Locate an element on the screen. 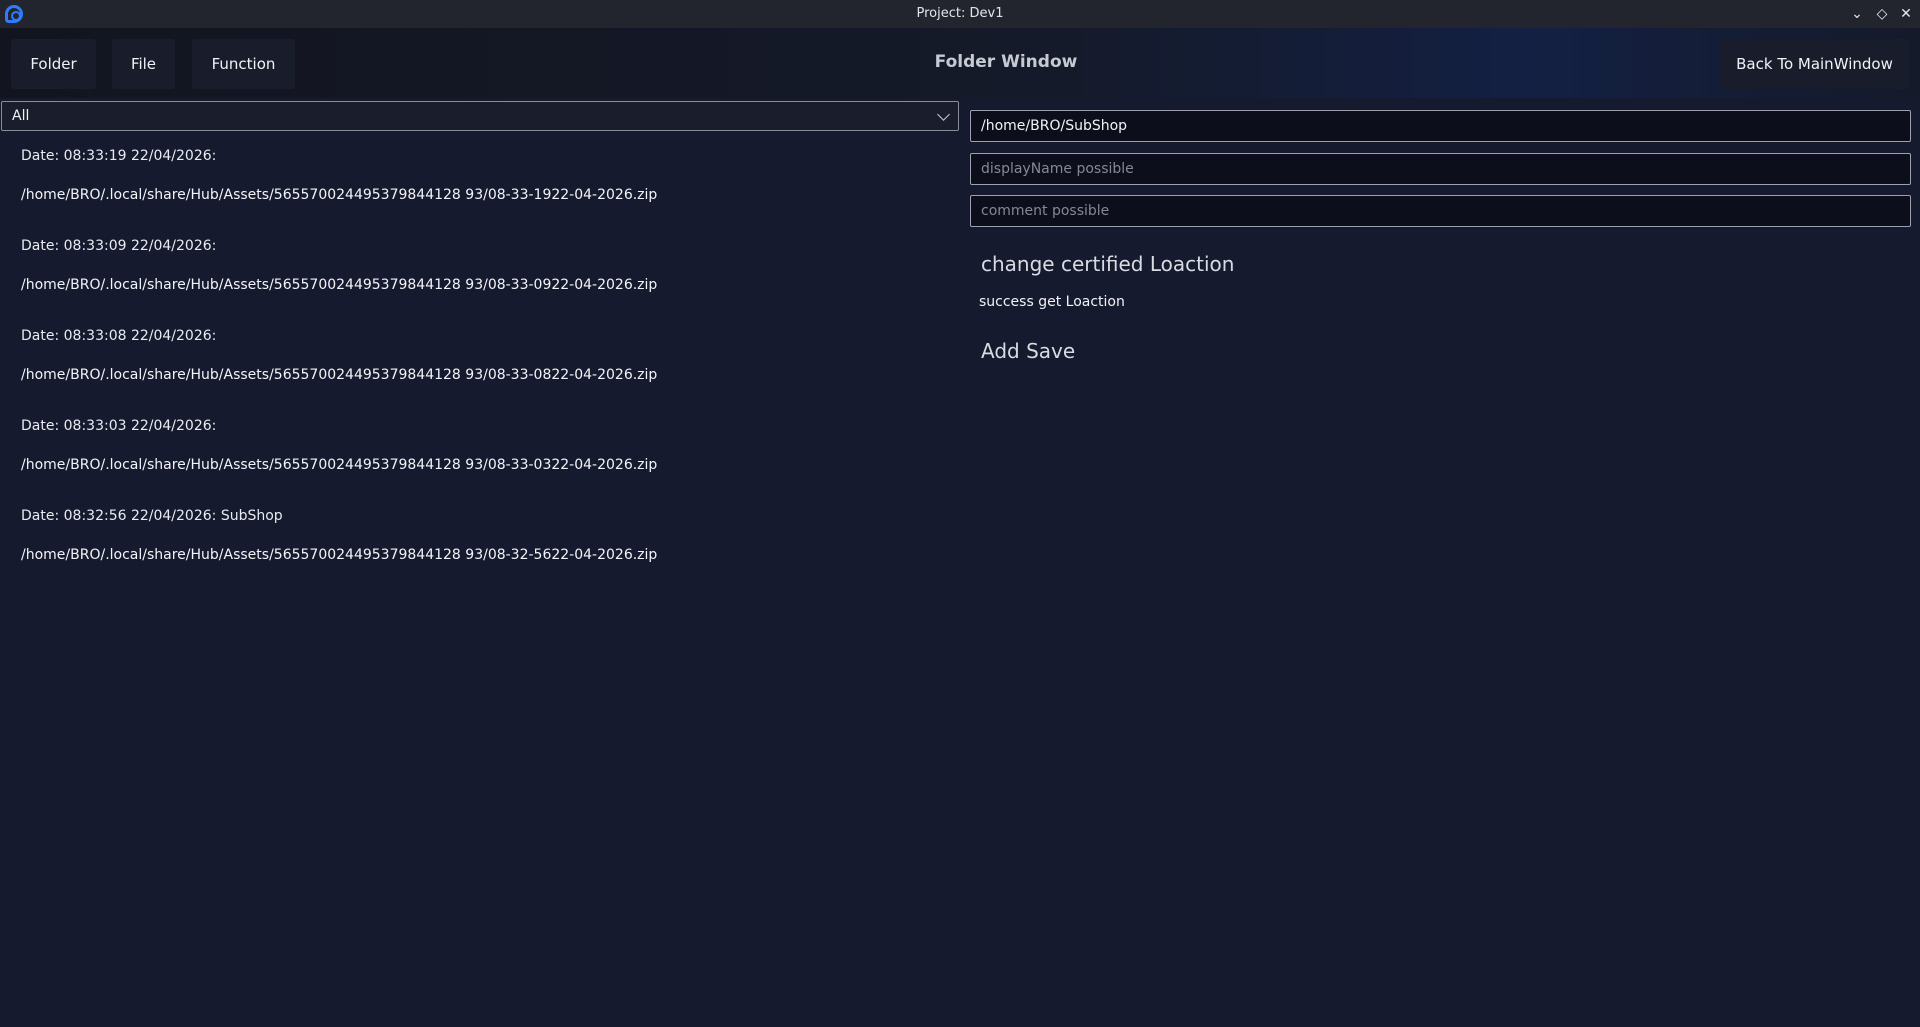  filter-dropdown: All is located at coordinates (480, 116).